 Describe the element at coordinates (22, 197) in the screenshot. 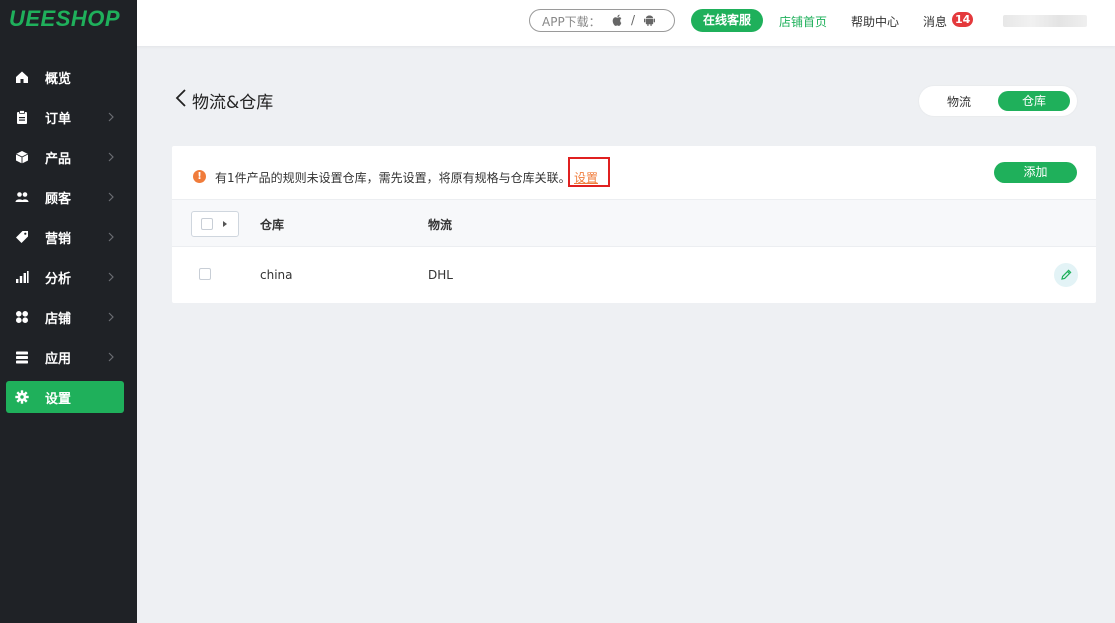

I see `users-icon` at that location.